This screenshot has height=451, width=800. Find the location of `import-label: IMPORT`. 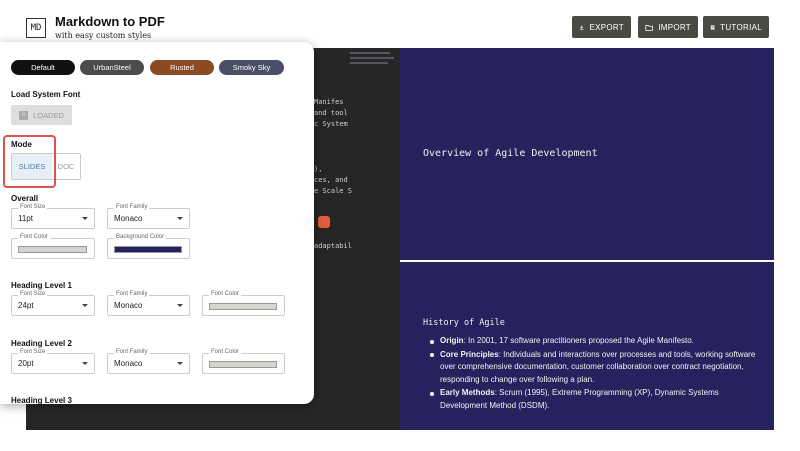

import-label: IMPORT is located at coordinates (674, 27).